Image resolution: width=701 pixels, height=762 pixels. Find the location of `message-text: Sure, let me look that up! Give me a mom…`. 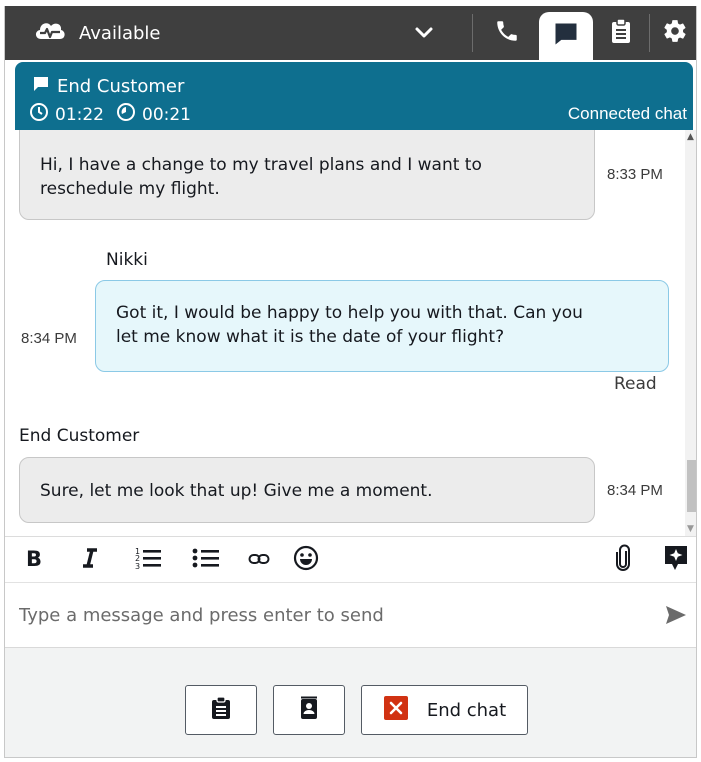

message-text: Sure, let me look that up! Give me a mom… is located at coordinates (236, 491).